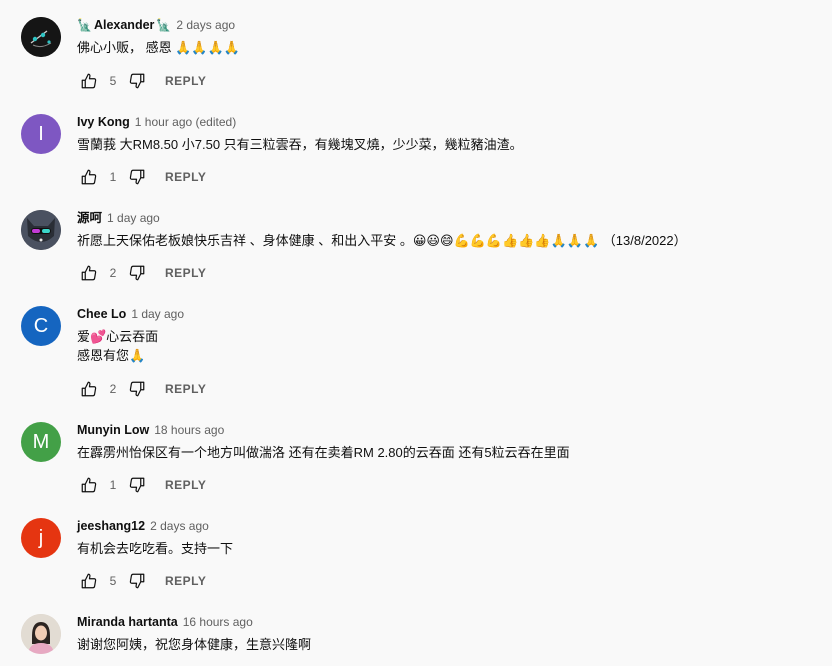  I want to click on comment-text: 佛心小贩， 感恩 🙏🙏🙏🙏, so click(158, 47).